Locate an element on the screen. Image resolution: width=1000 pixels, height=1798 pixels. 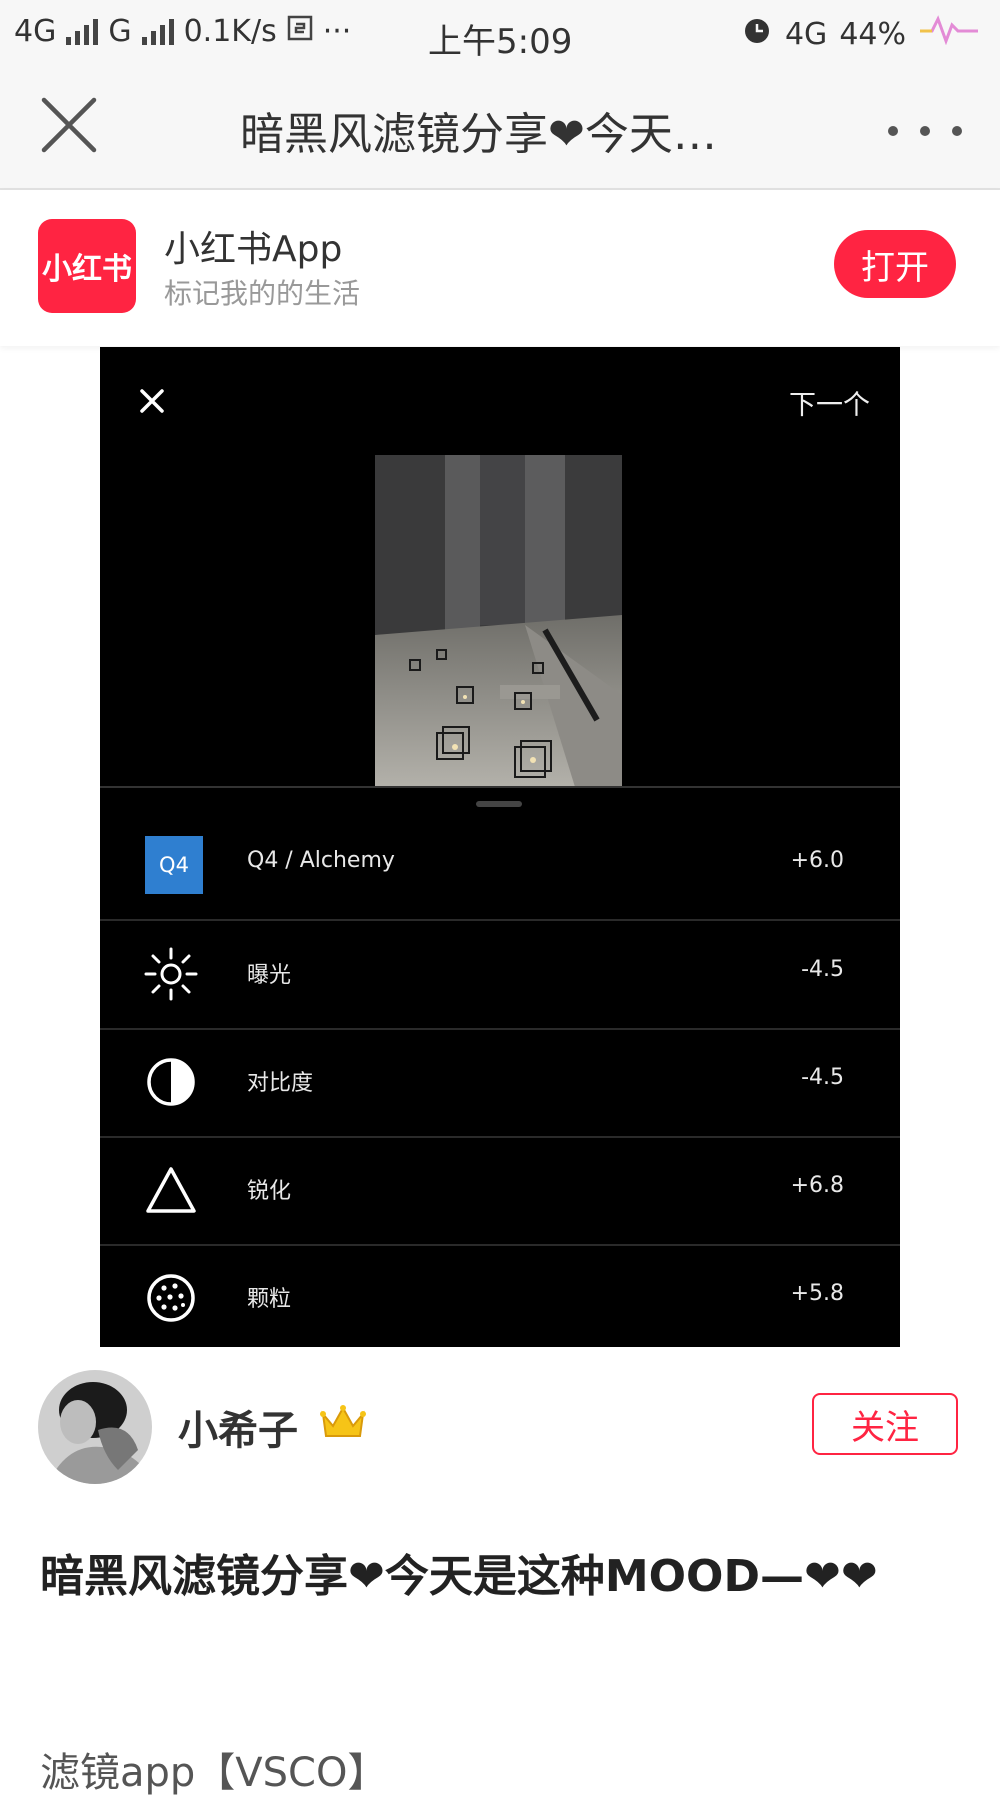
app-logo-text: 小红书 is located at coordinates (87, 269).